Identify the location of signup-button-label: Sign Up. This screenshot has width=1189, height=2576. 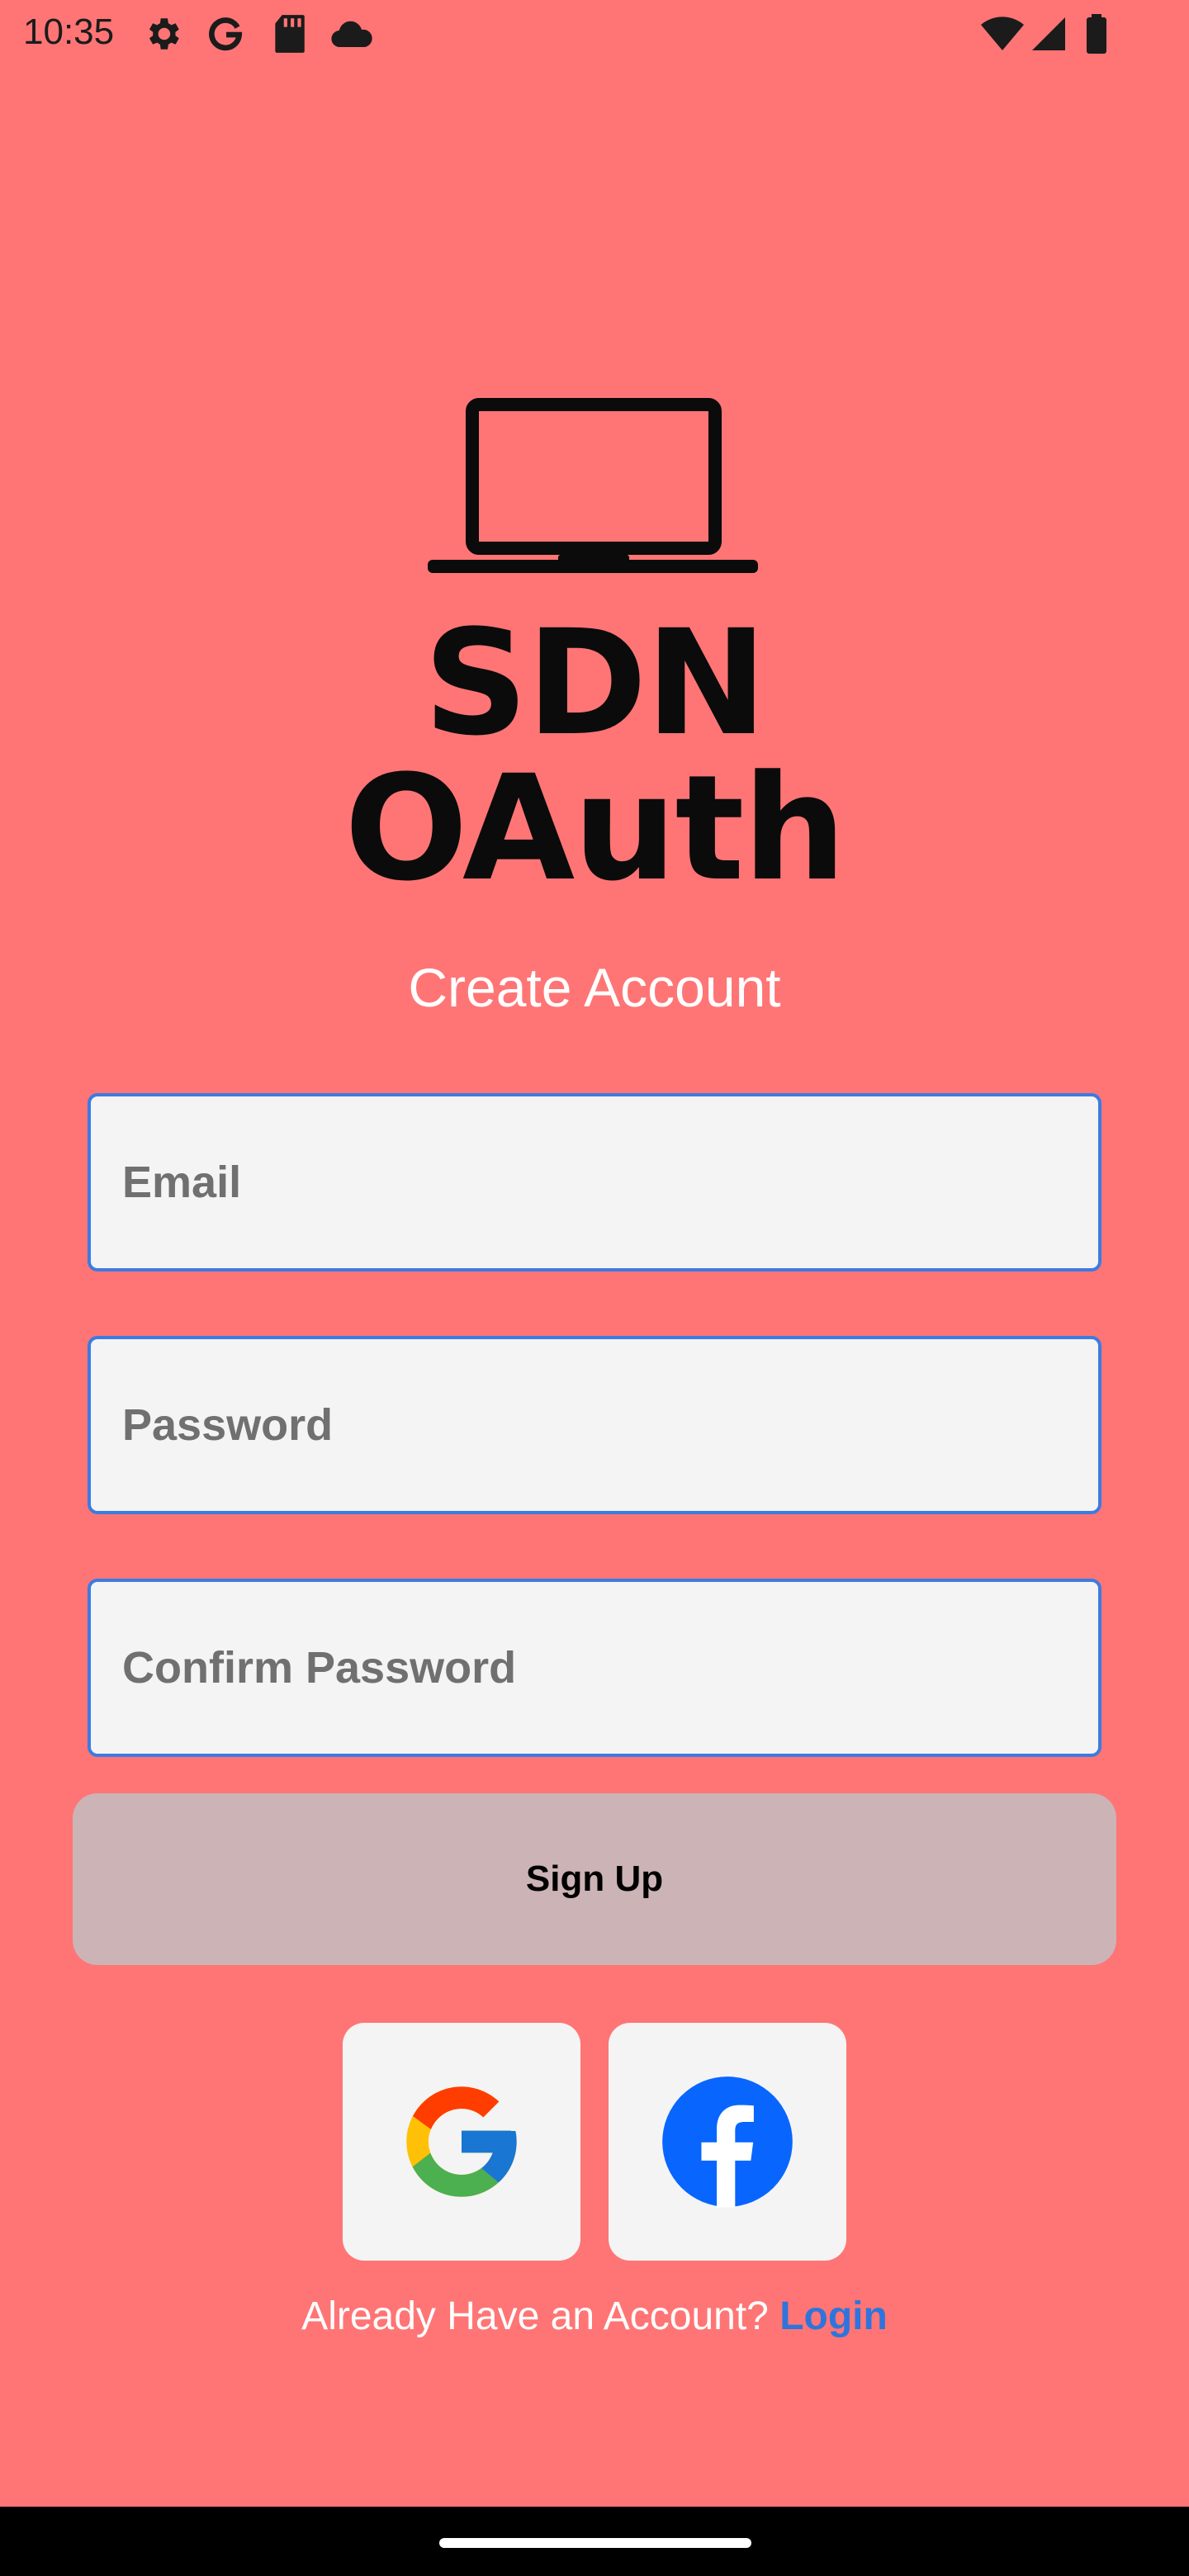
(594, 1879).